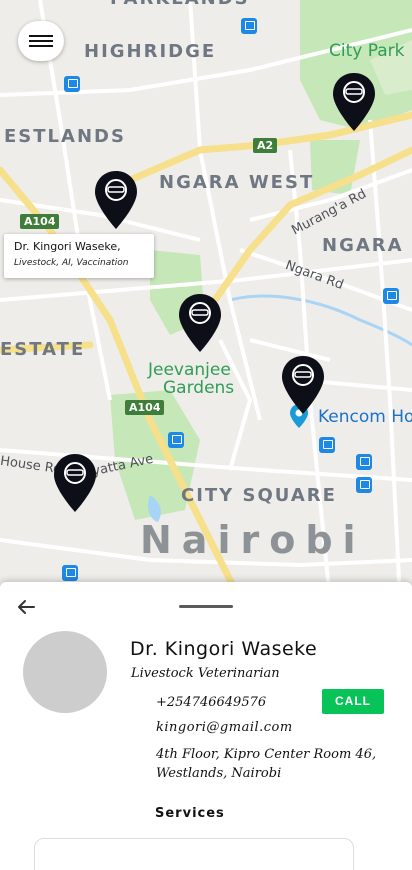 This screenshot has width=412, height=870. What do you see at coordinates (205, 673) in the screenshot?
I see `vet-title: Livestock Veterinarian` at bounding box center [205, 673].